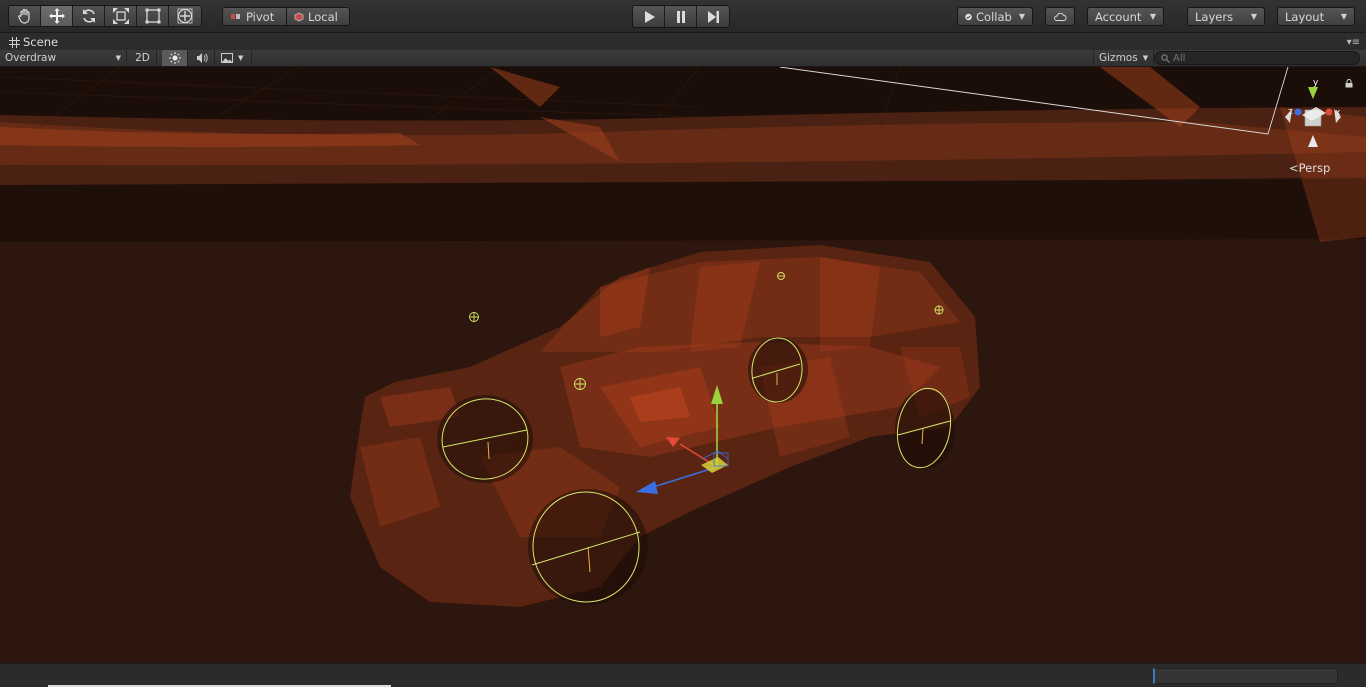  I want to click on collab-label: Collab, so click(994, 16).